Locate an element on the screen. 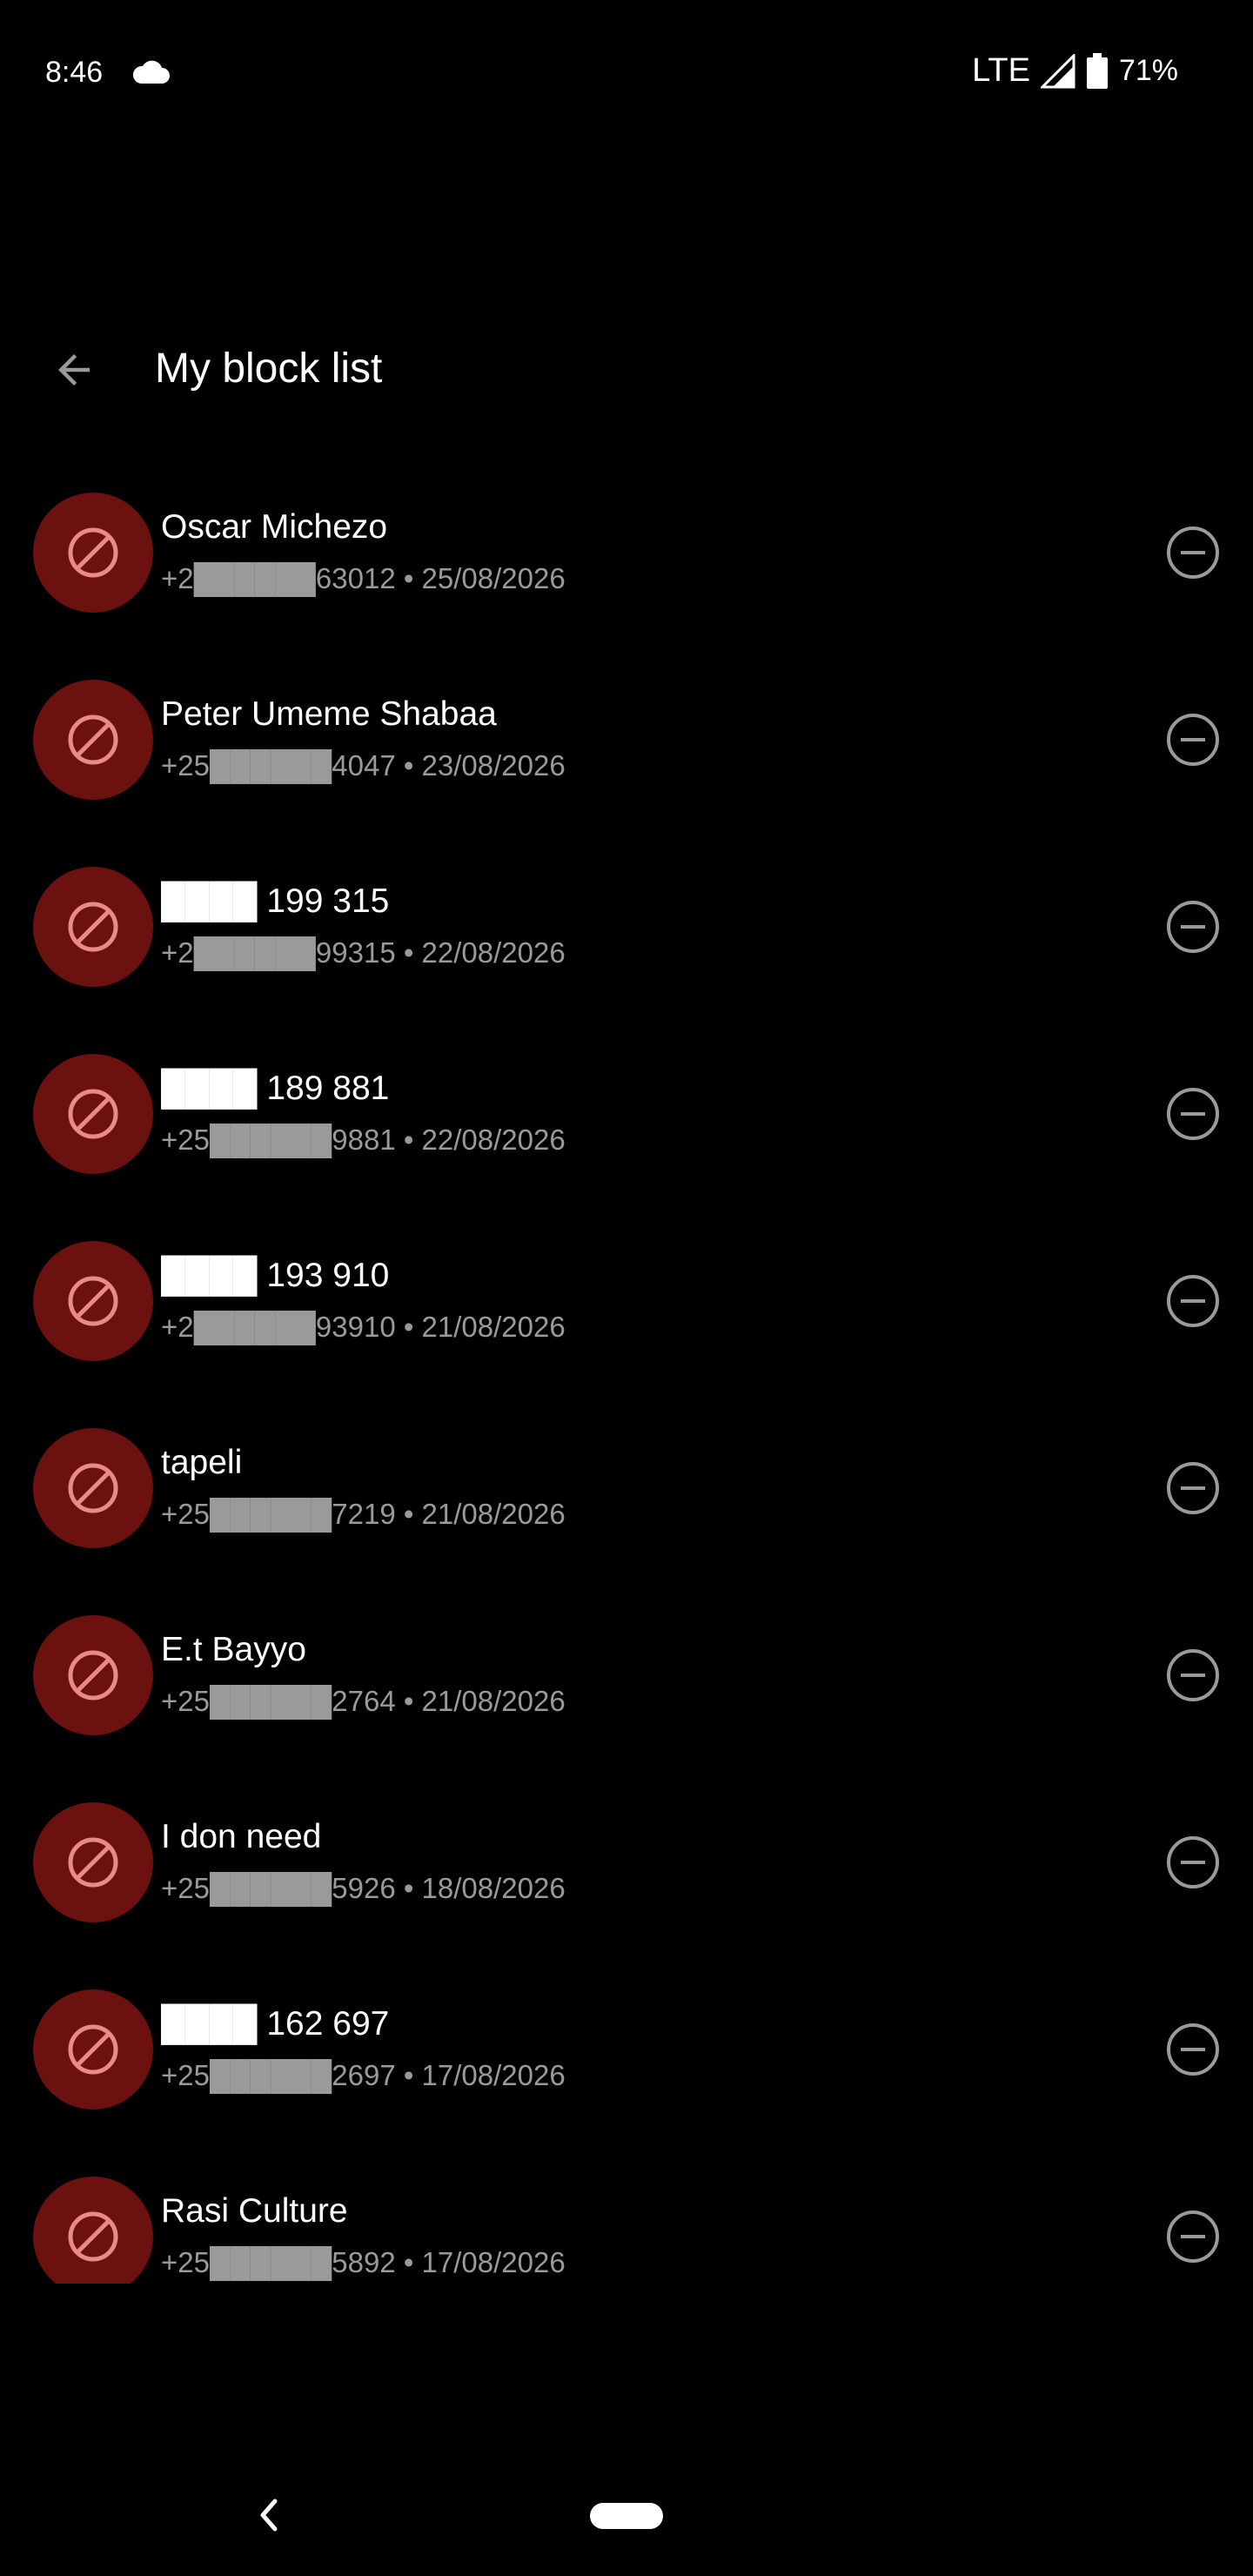  contact-number-date: +2██████63012 • 25/08/2026 is located at coordinates (363, 578).